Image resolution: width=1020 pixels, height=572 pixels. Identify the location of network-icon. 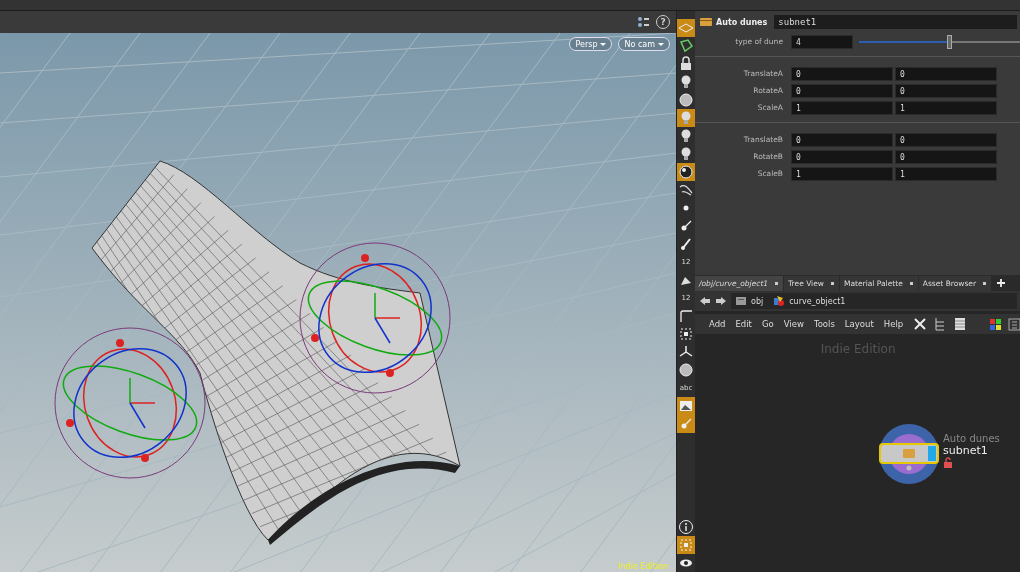
(741, 301).